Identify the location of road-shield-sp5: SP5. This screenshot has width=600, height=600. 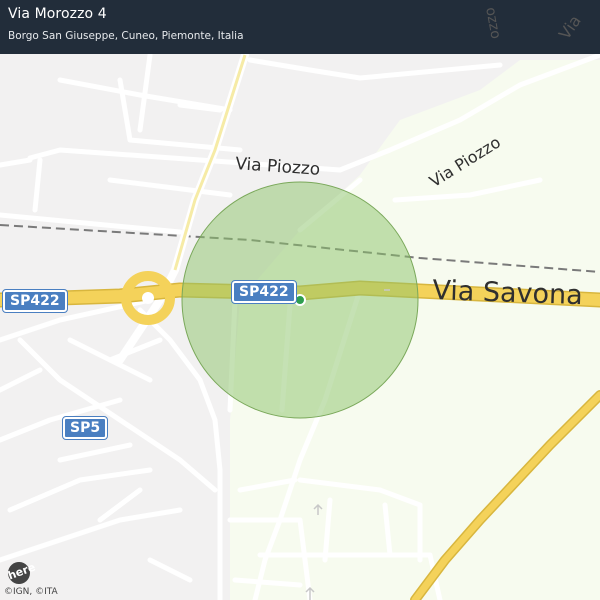
(85, 428).